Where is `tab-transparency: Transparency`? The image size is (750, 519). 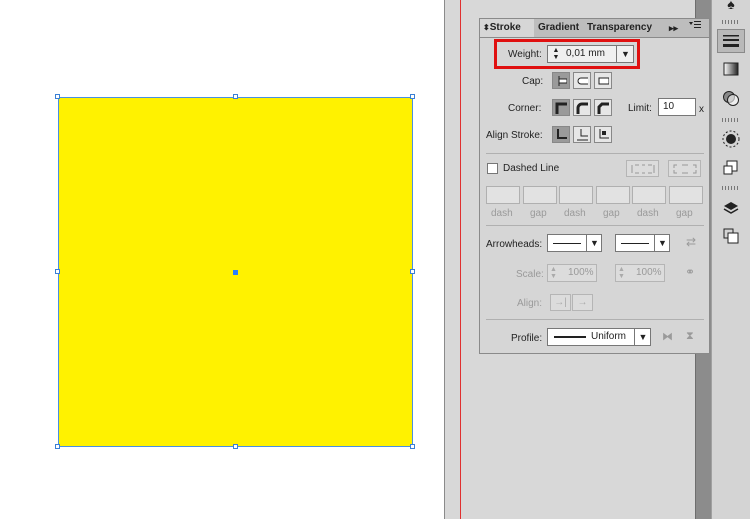
tab-transparency: Transparency is located at coordinates (618, 28).